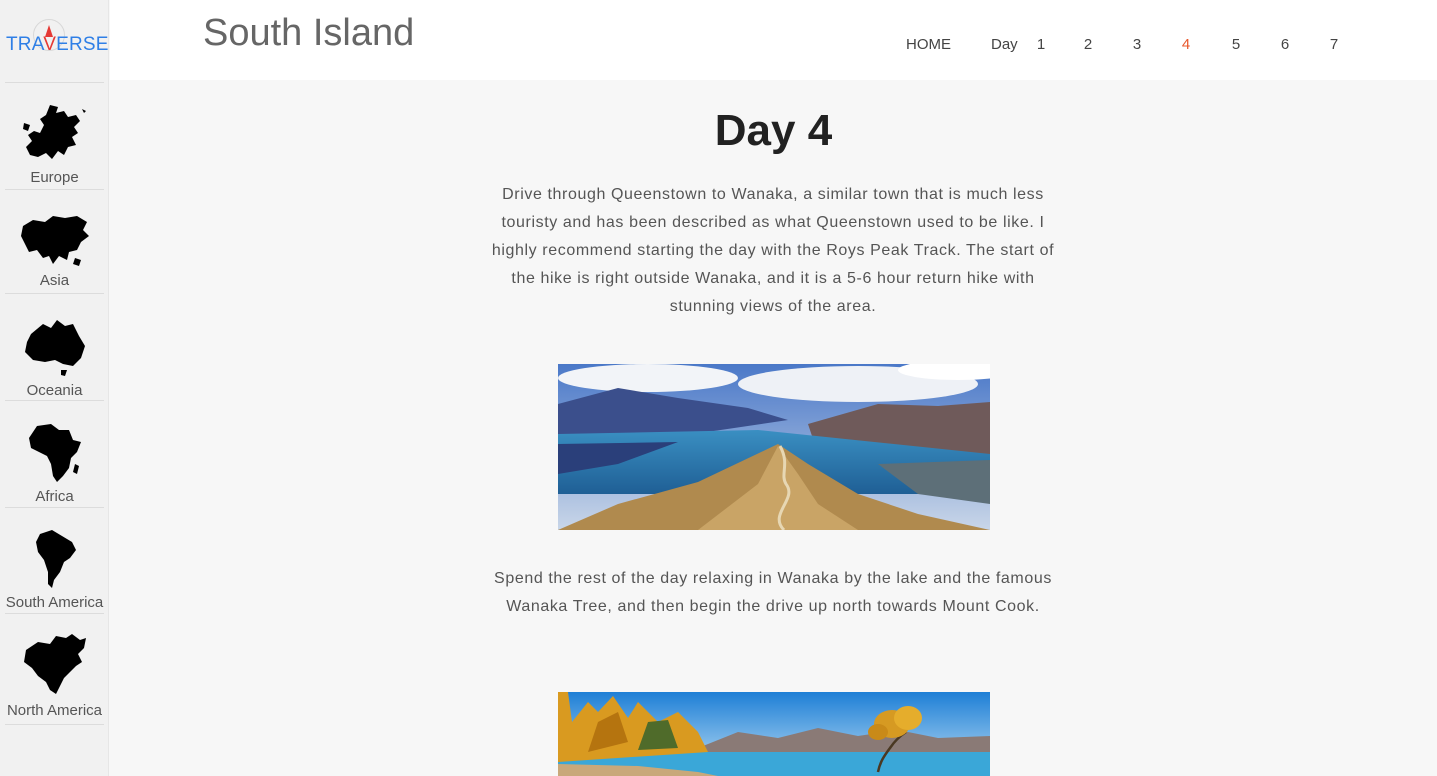 The height and width of the screenshot is (776, 1437). What do you see at coordinates (54, 132) in the screenshot?
I see `europe-map-icon` at bounding box center [54, 132].